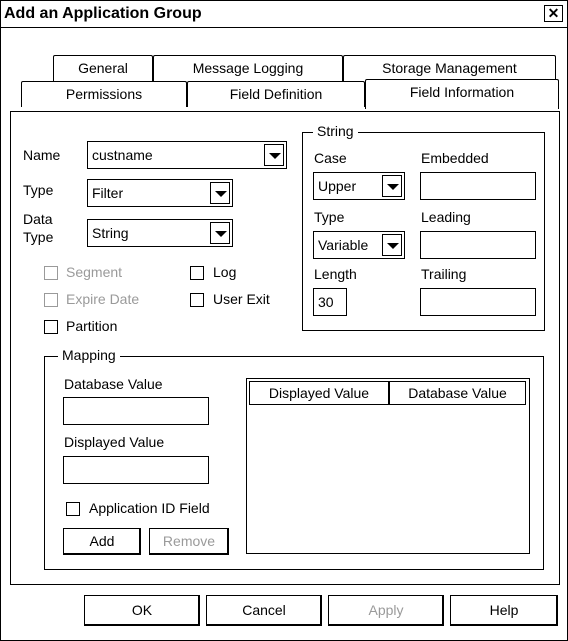  Describe the element at coordinates (386, 610) in the screenshot. I see `apply-button: Apply` at that location.